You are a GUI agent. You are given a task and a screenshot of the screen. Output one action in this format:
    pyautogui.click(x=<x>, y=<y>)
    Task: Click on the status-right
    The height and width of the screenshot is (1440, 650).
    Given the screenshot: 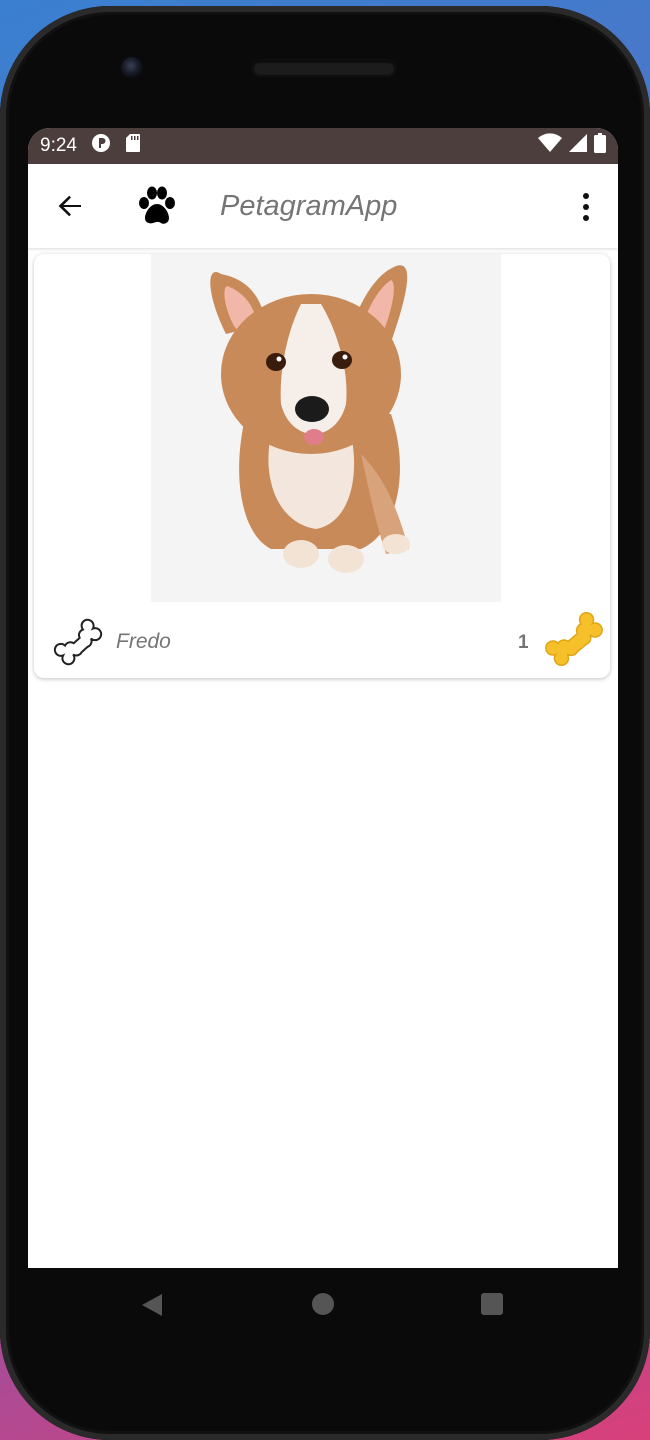 What is the action you would take?
    pyautogui.click(x=572, y=146)
    